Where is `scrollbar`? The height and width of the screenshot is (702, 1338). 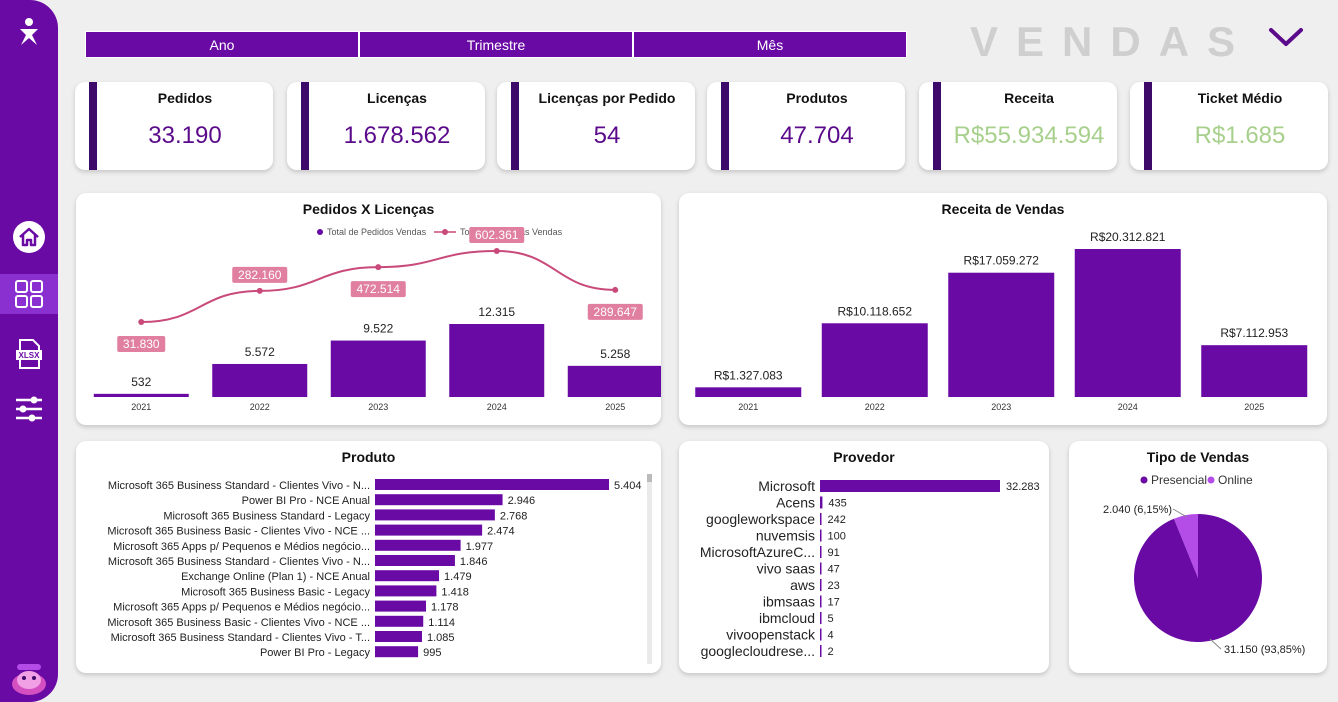
scrollbar is located at coordinates (649, 569).